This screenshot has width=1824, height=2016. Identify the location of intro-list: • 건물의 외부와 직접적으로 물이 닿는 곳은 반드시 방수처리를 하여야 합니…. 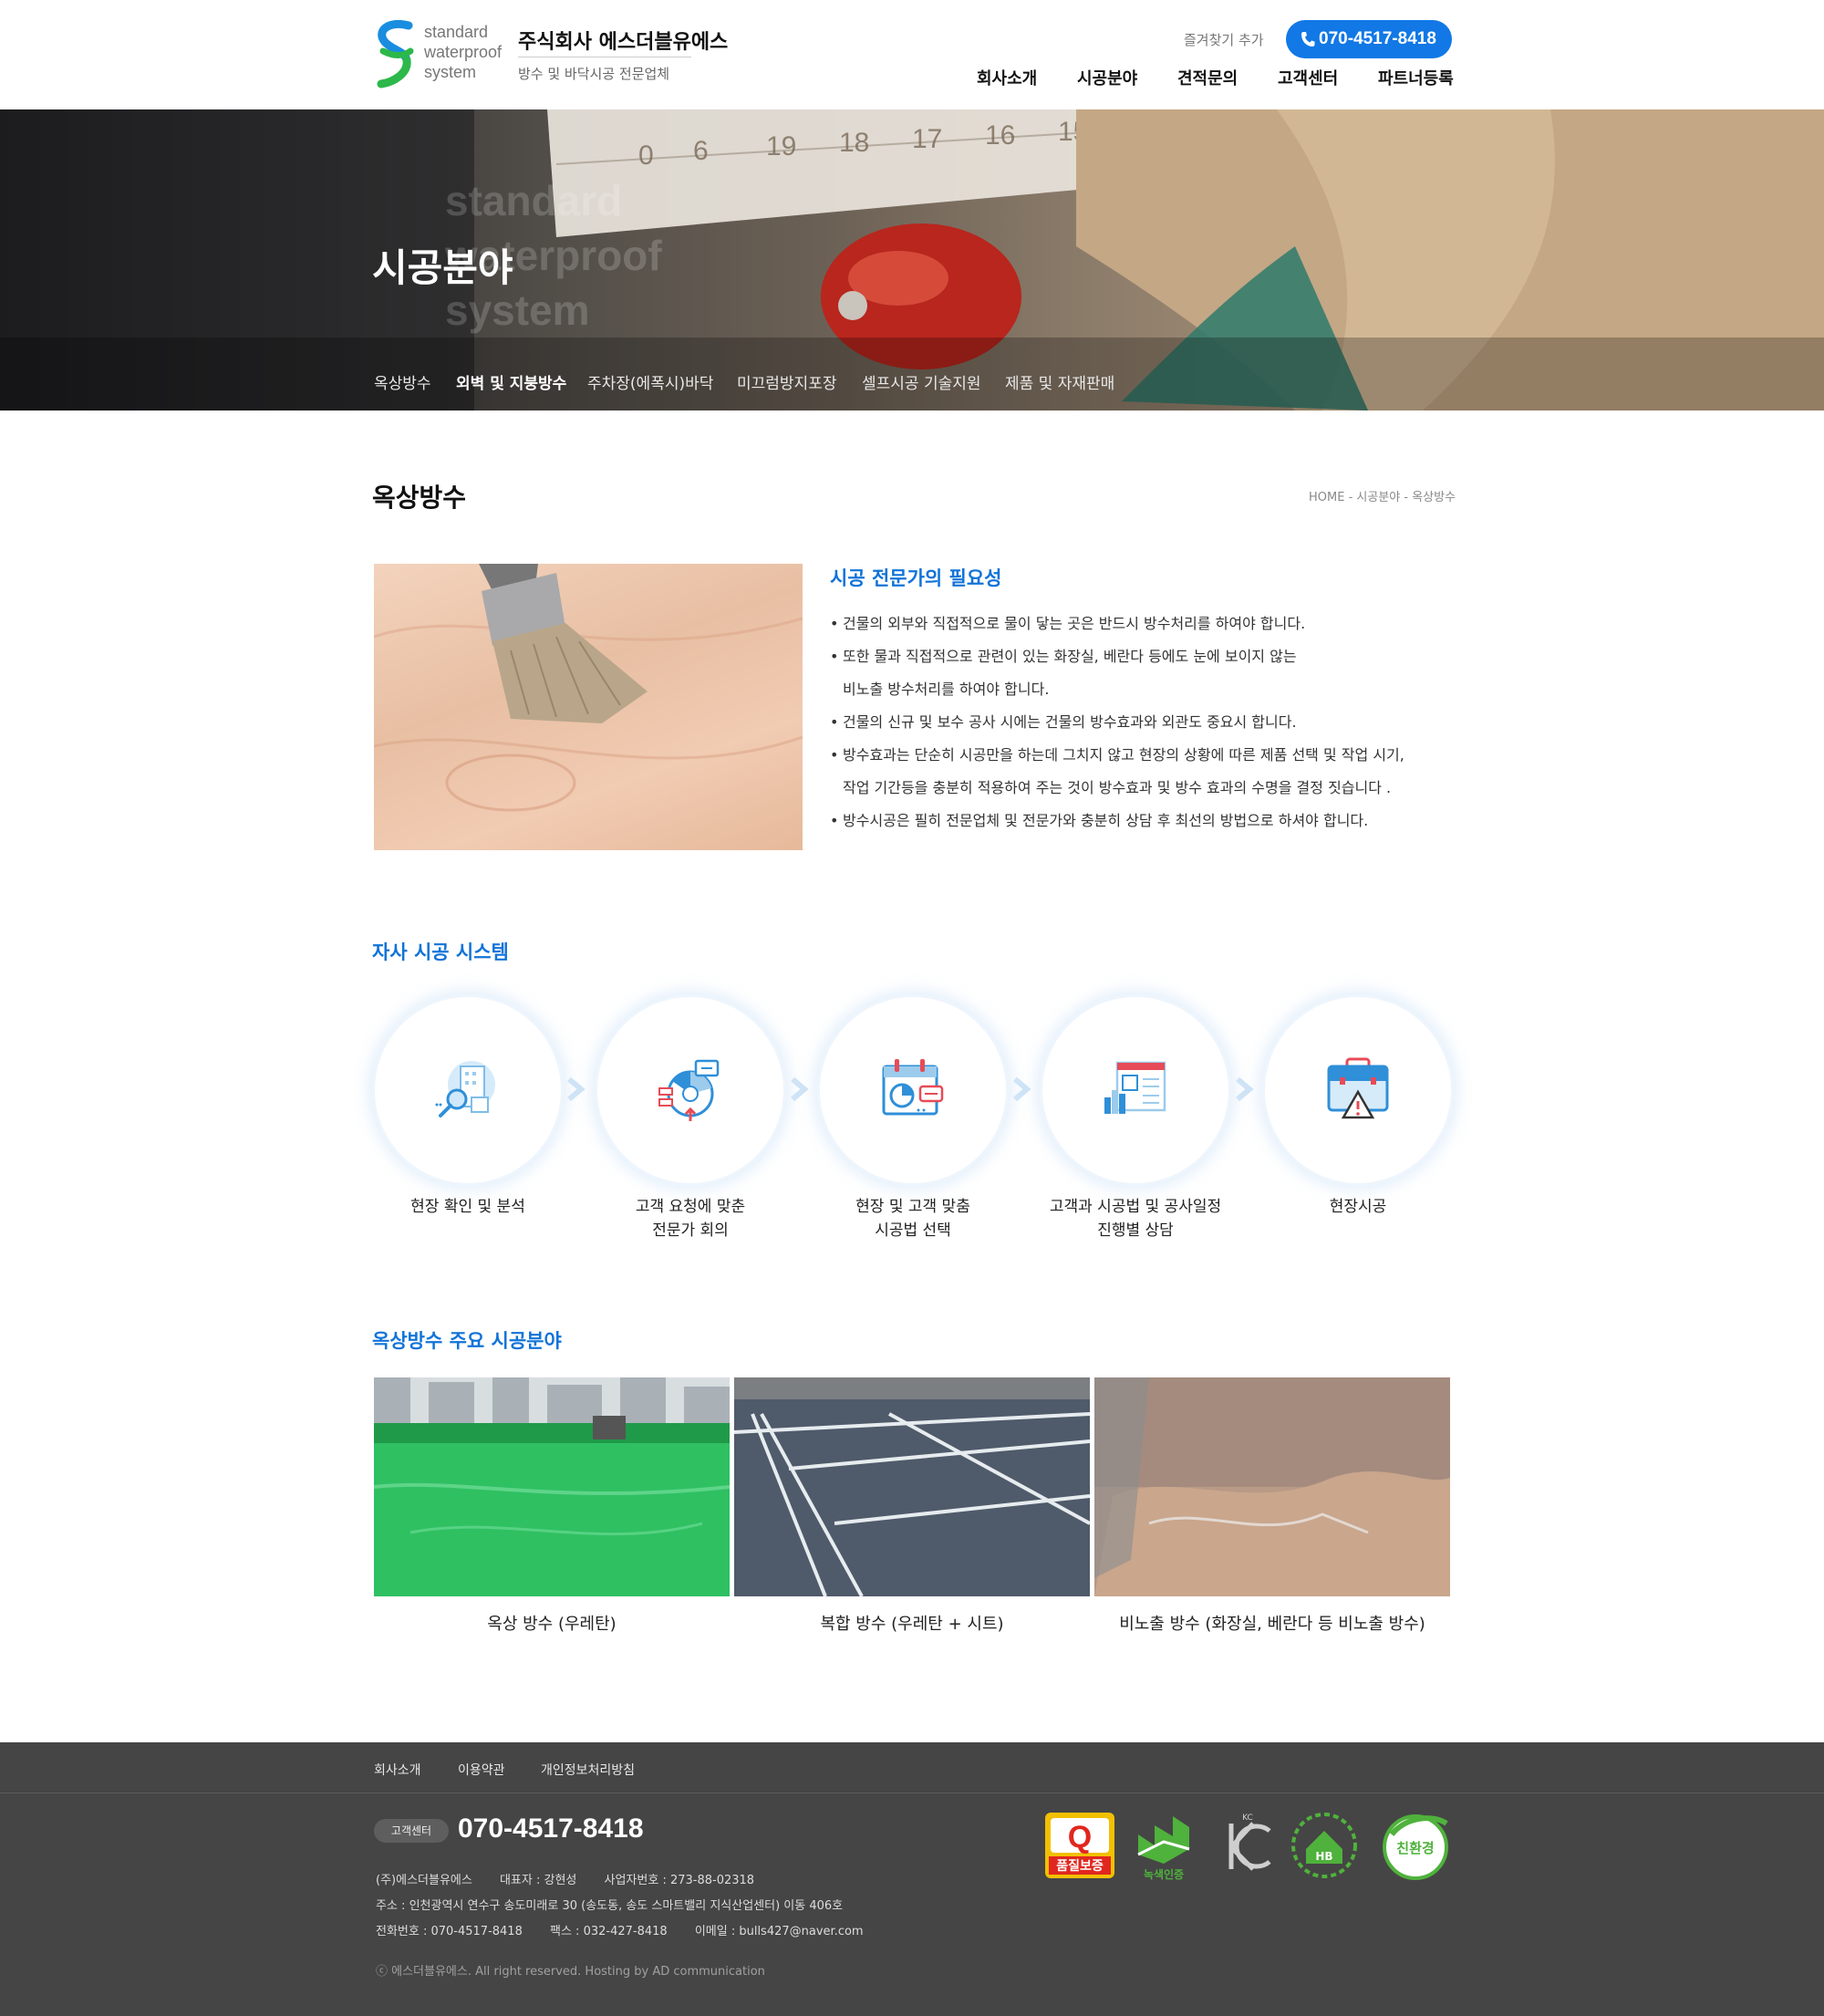
(1149, 722).